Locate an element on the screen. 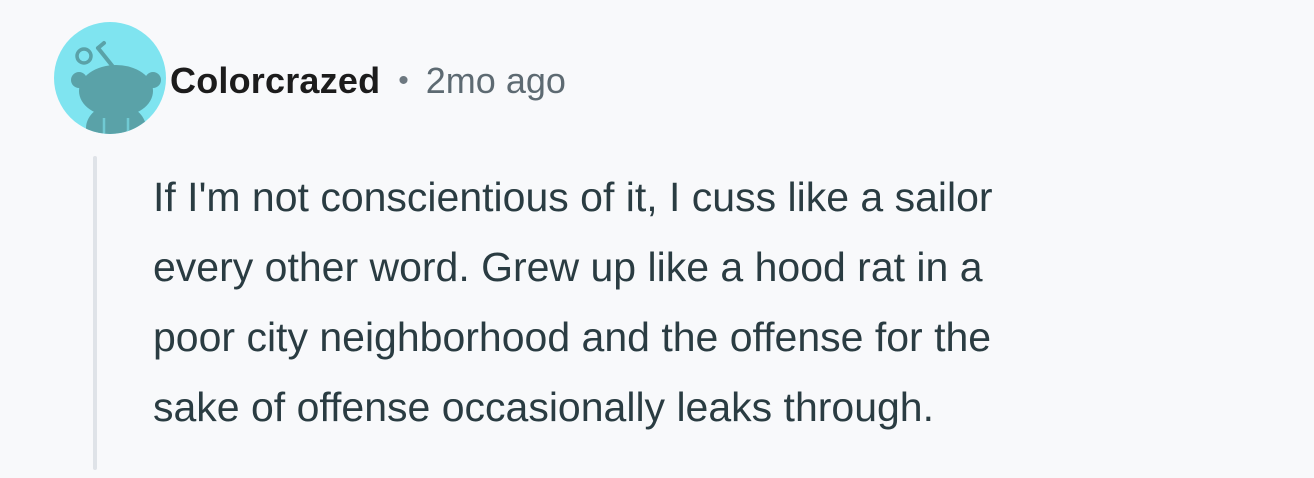  user-avatar is located at coordinates (110, 78).